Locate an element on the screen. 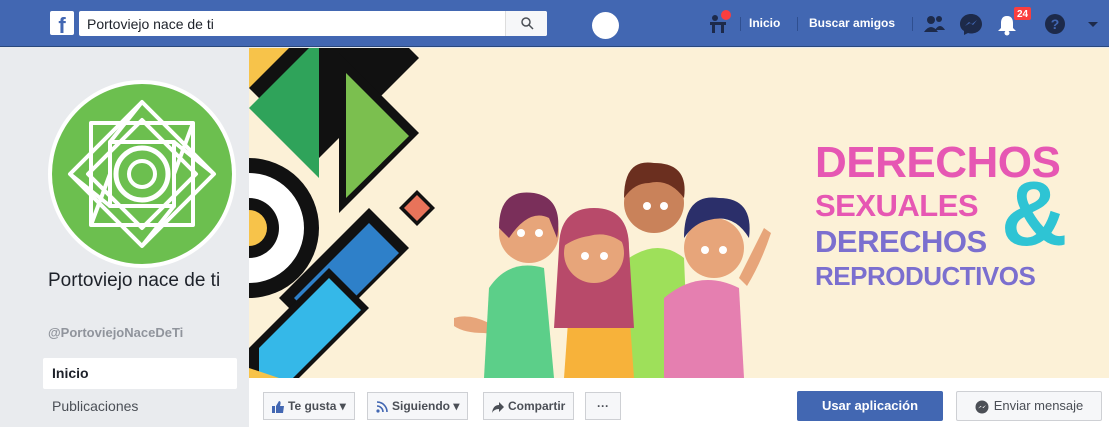 The image size is (1109, 427). like-button: Te gusta ▾ is located at coordinates (309, 406).